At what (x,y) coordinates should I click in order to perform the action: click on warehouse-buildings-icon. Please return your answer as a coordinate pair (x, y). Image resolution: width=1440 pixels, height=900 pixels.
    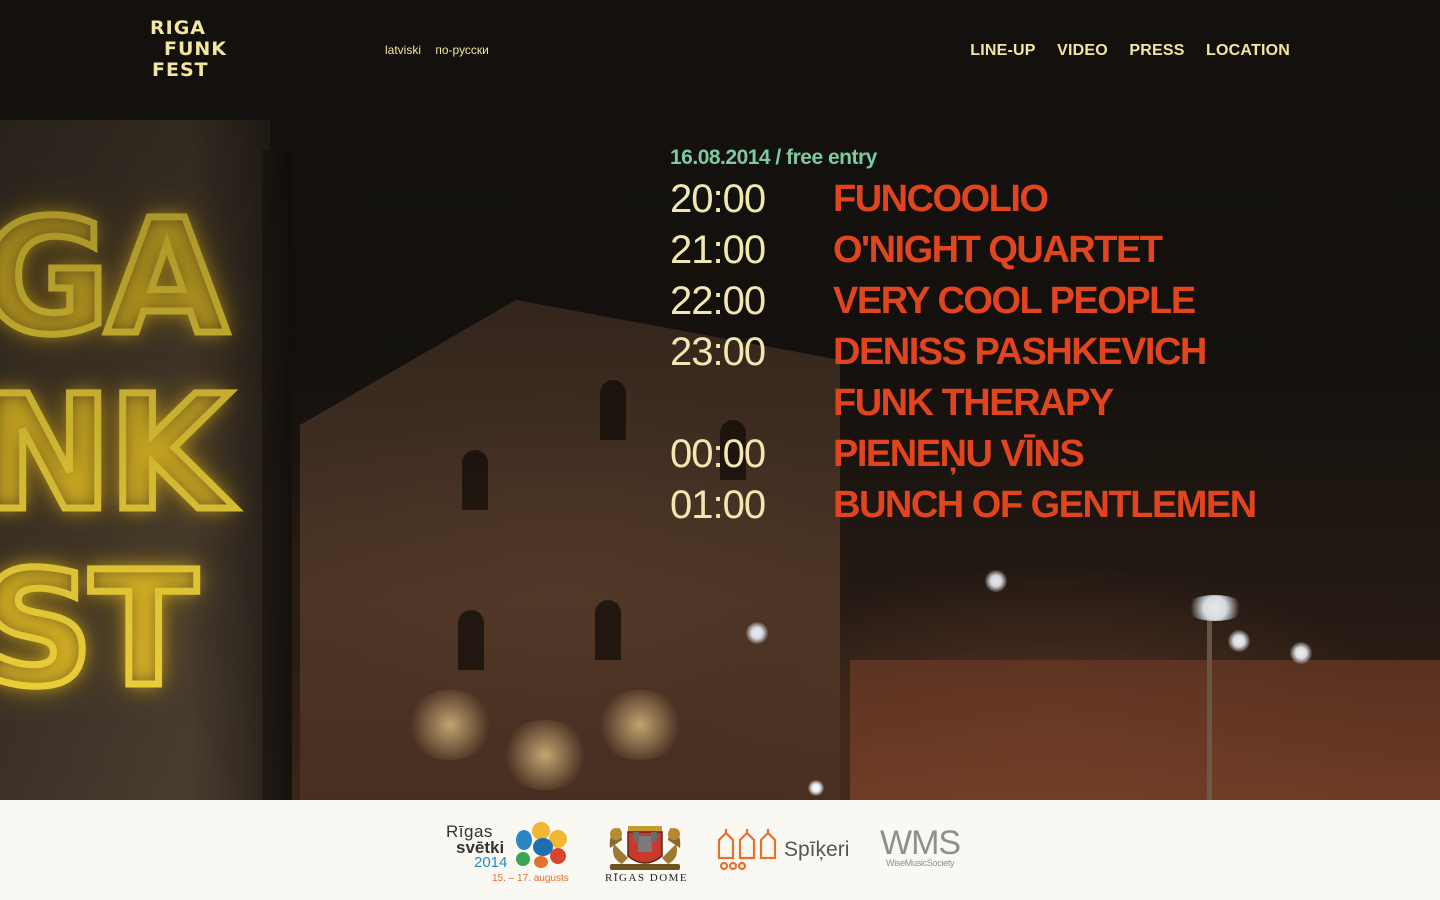
    Looking at the image, I should click on (747, 850).